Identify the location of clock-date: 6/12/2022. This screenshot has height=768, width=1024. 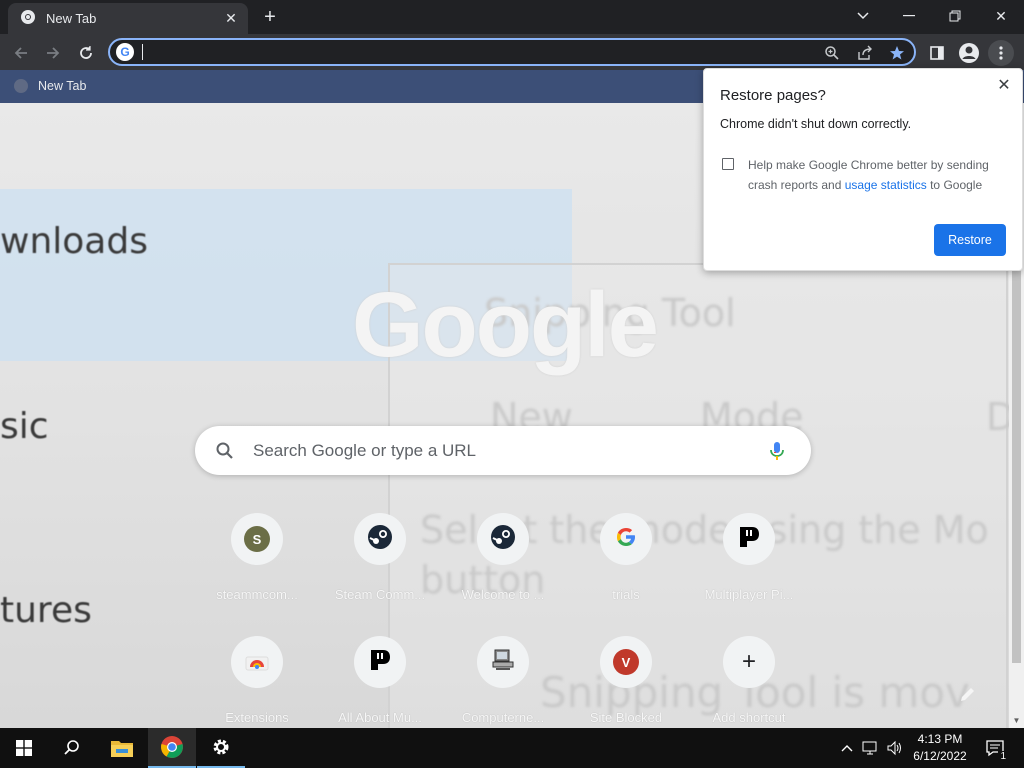
(940, 756).